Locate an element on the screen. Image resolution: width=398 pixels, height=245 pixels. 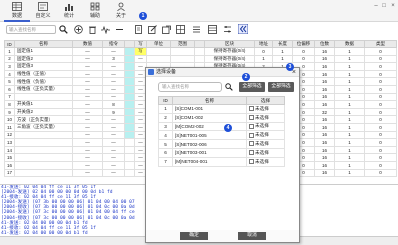
filter-all-button: 全部筛选 is located at coordinates (281, 87).